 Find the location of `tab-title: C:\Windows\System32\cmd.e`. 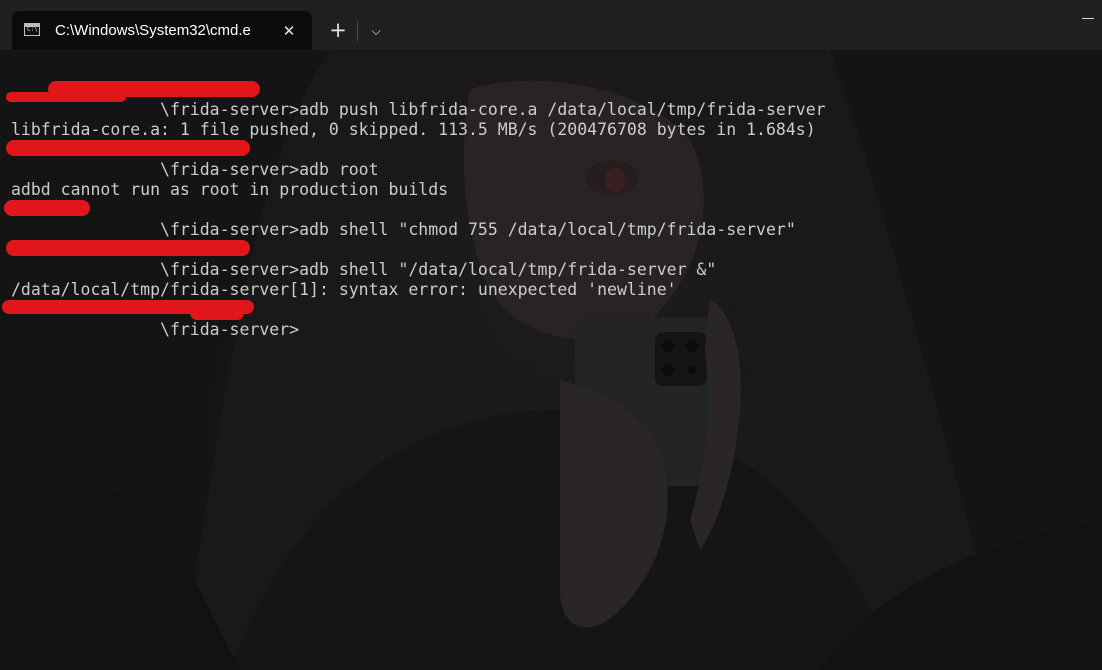

tab-title: C:\Windows\System32\cmd.e is located at coordinates (153, 30).